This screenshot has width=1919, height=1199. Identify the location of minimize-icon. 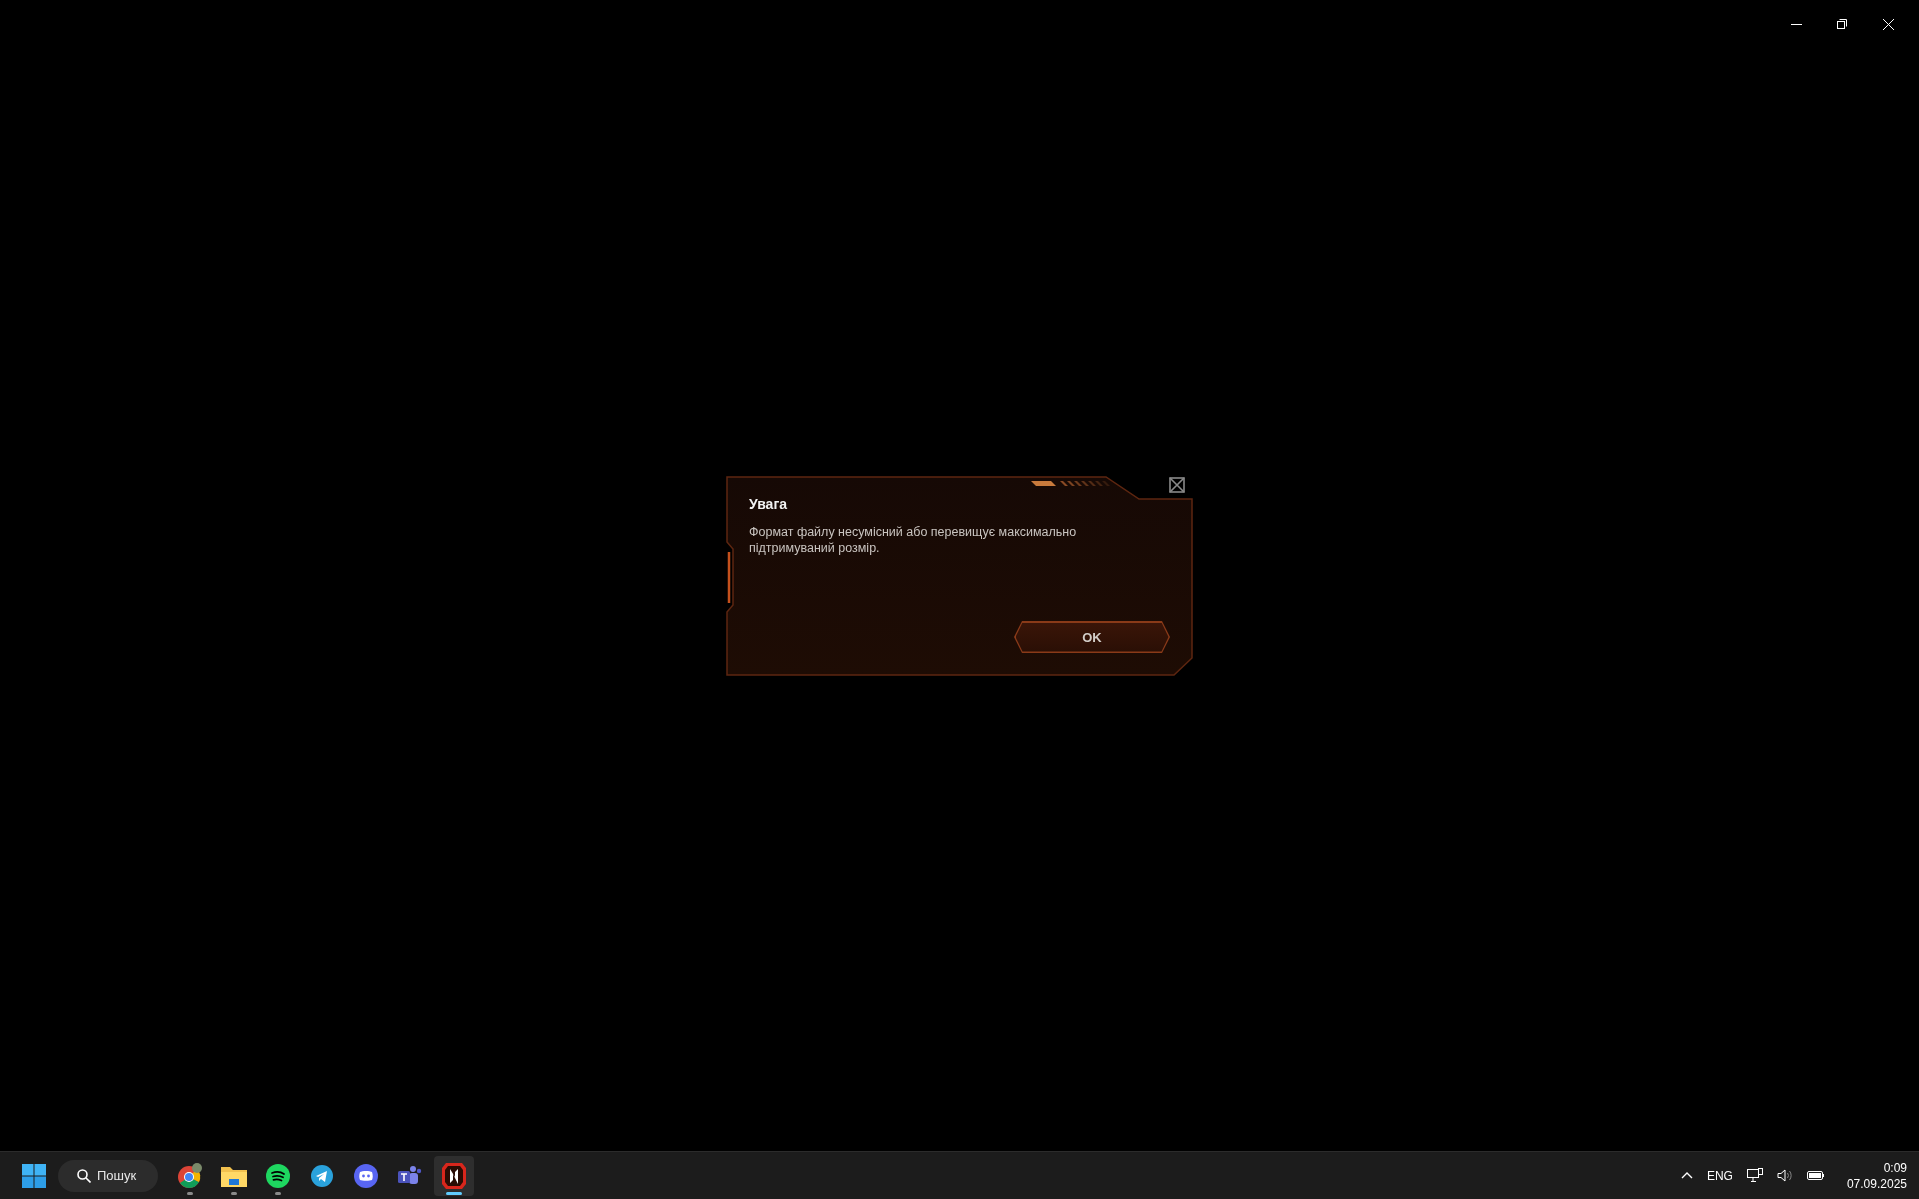
(1796, 24).